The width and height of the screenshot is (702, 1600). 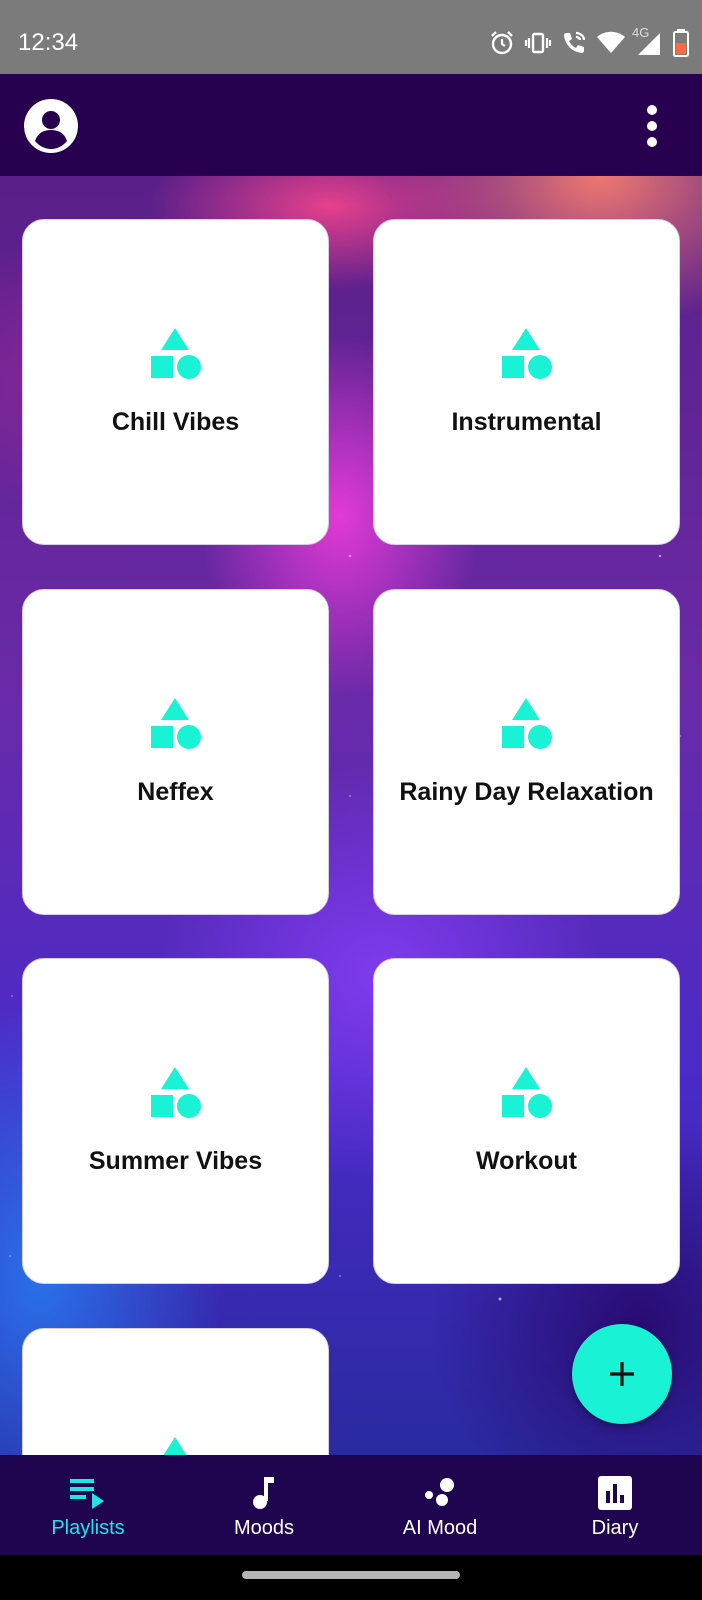 What do you see at coordinates (575, 42) in the screenshot?
I see `wifi-call-icon` at bounding box center [575, 42].